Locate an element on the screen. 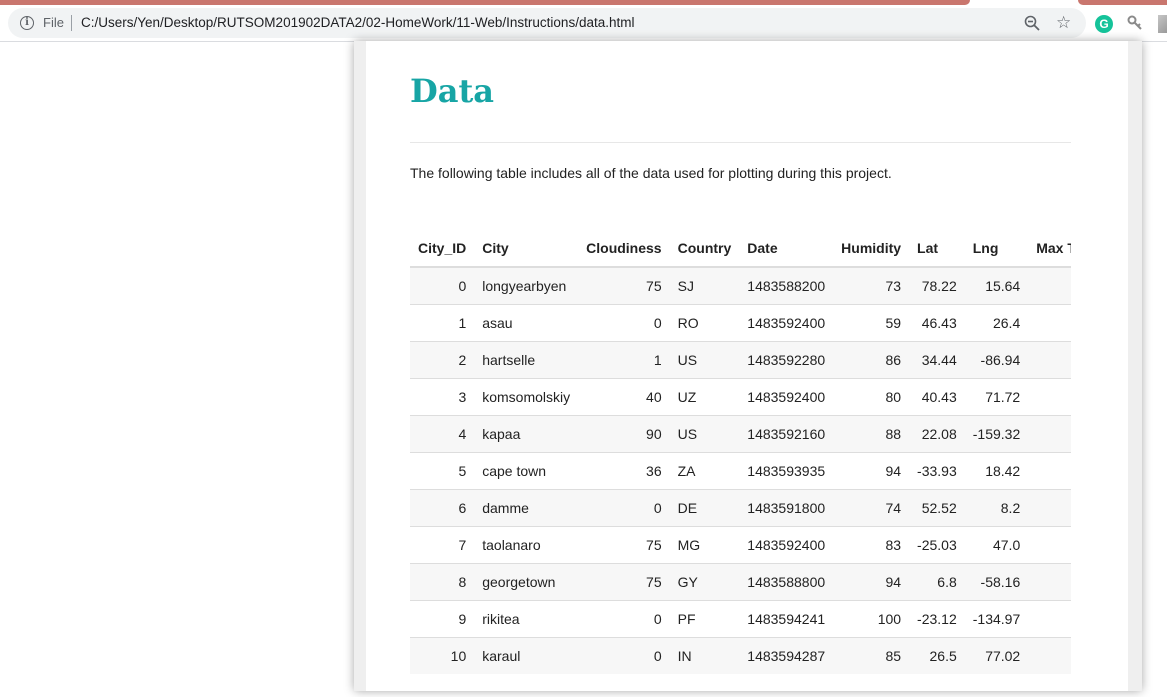 The height and width of the screenshot is (697, 1167). table-cell: 40.43 is located at coordinates (937, 396).